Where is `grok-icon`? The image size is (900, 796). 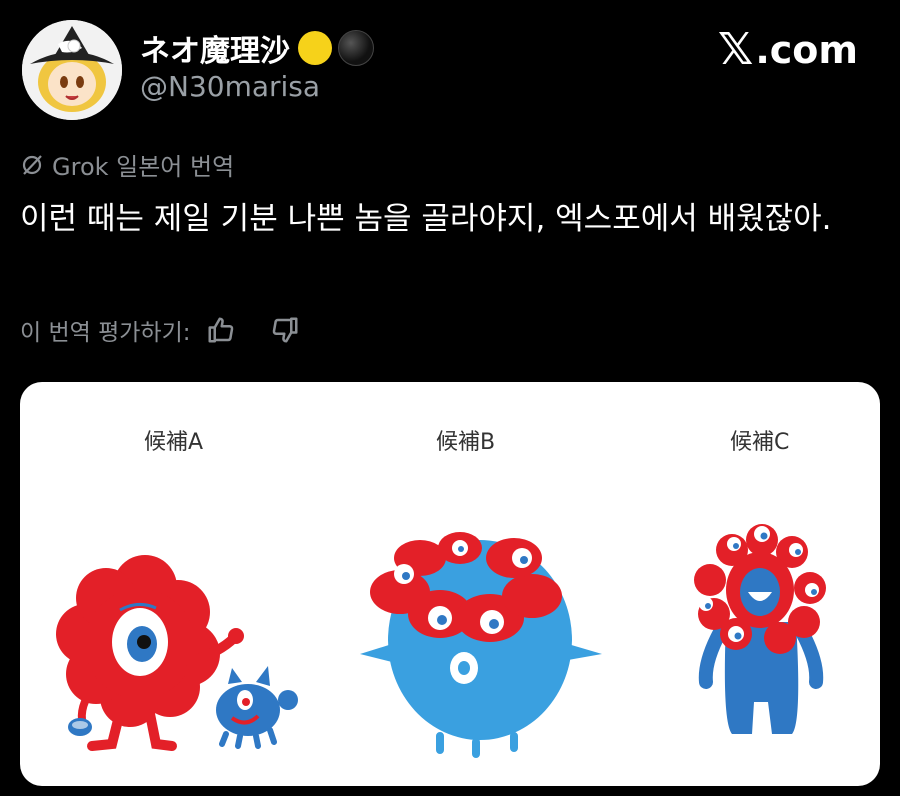
grok-icon is located at coordinates (32, 164).